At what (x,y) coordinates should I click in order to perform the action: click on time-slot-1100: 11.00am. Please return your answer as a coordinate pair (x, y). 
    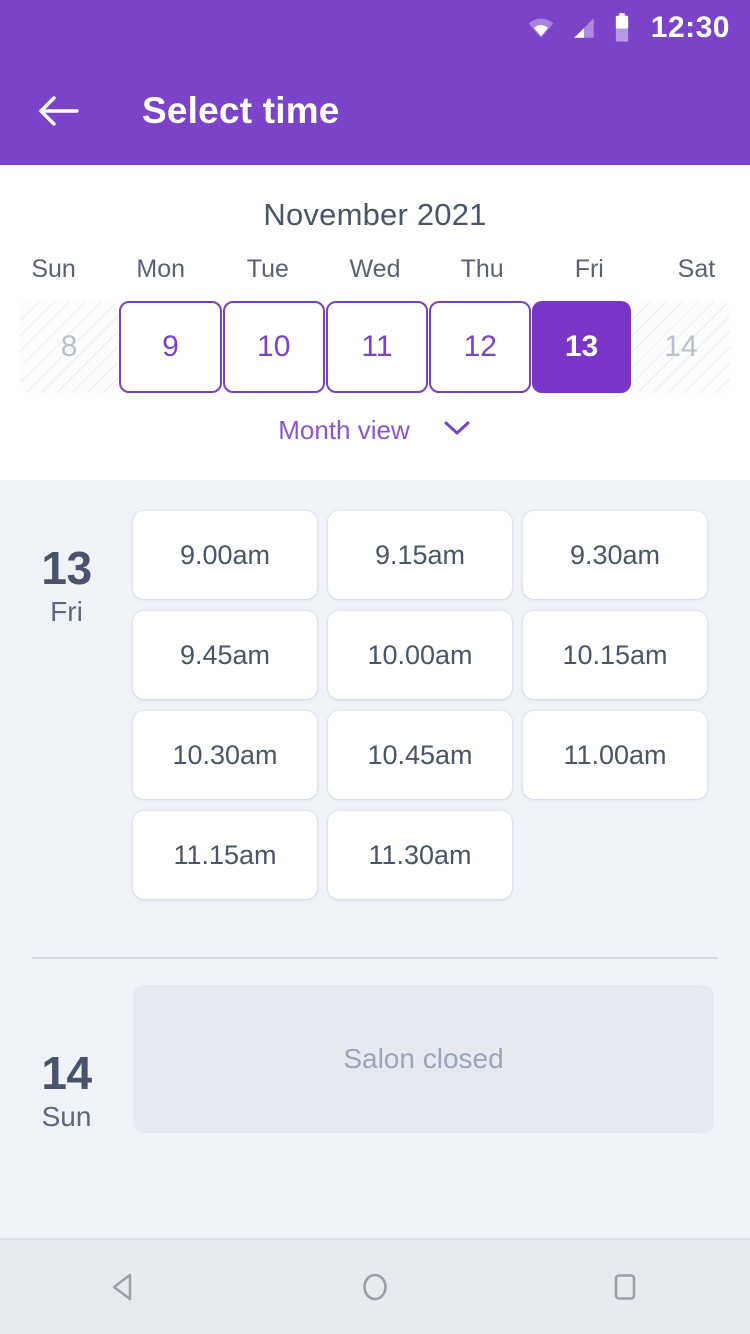
    Looking at the image, I should click on (615, 755).